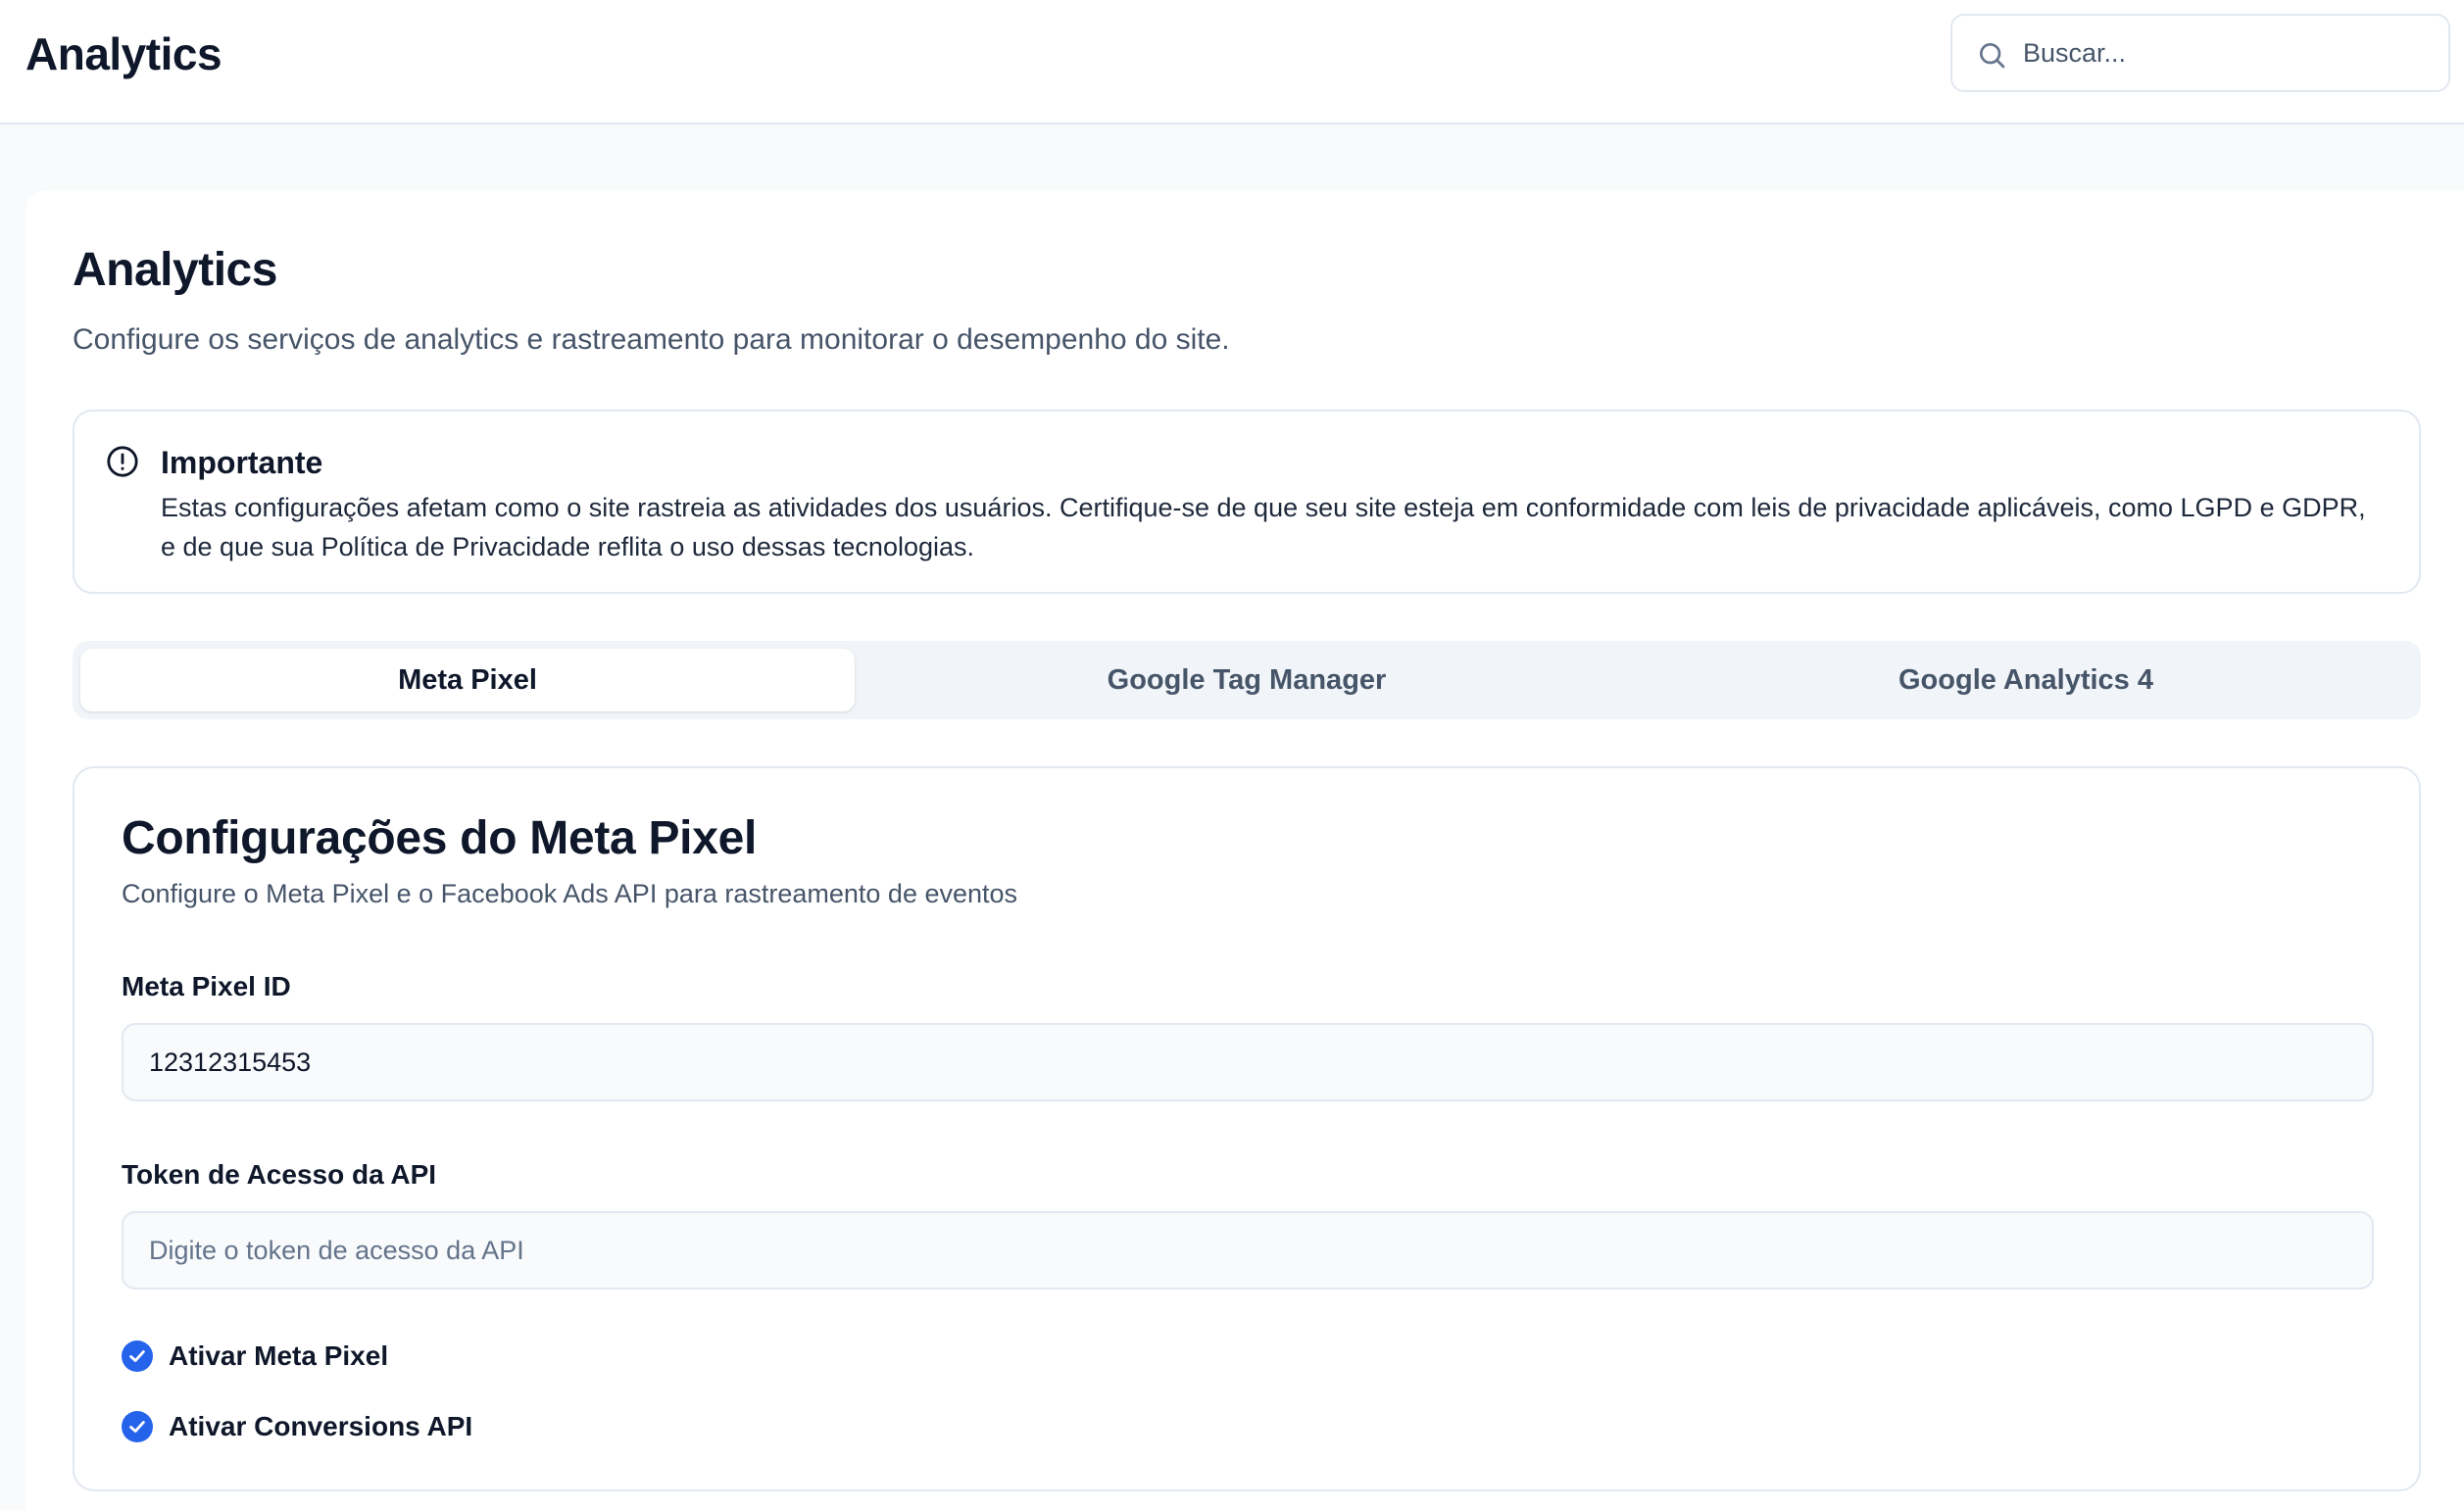 The width and height of the screenshot is (2464, 1510). What do you see at coordinates (242, 462) in the screenshot?
I see `alert-title: Importante` at bounding box center [242, 462].